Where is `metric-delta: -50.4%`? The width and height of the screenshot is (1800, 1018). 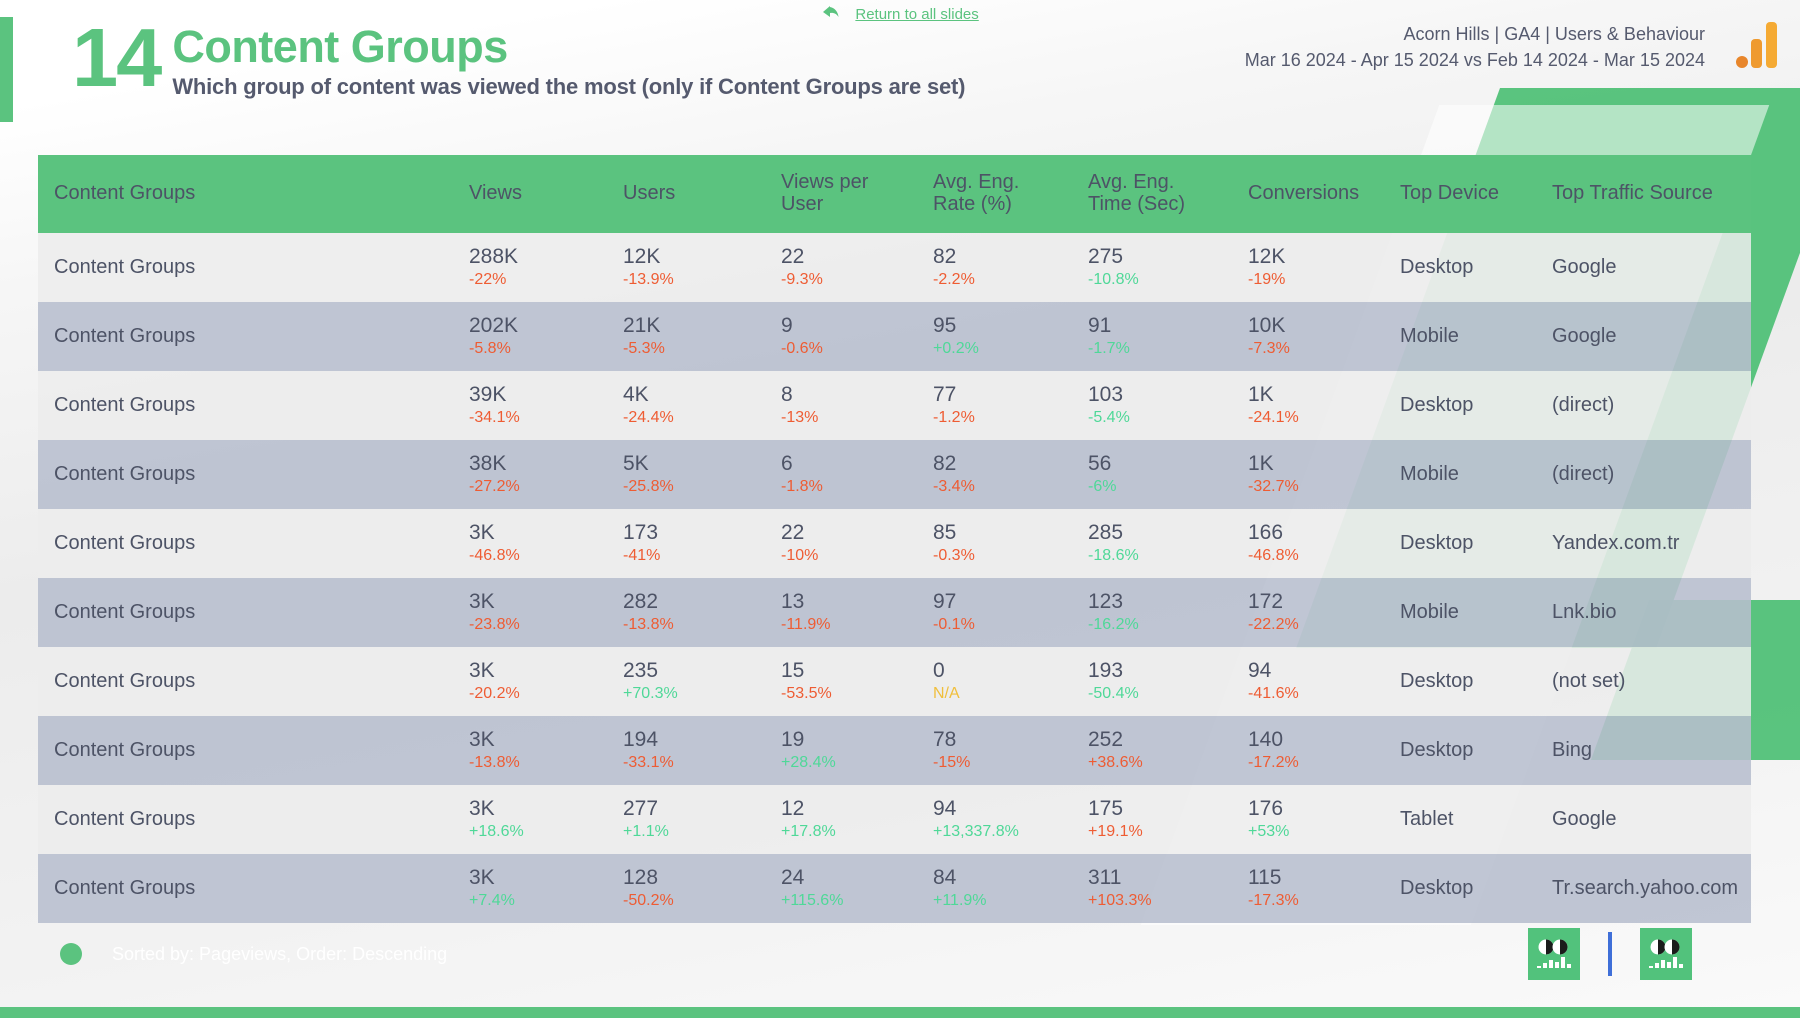 metric-delta: -50.4% is located at coordinates (1113, 694).